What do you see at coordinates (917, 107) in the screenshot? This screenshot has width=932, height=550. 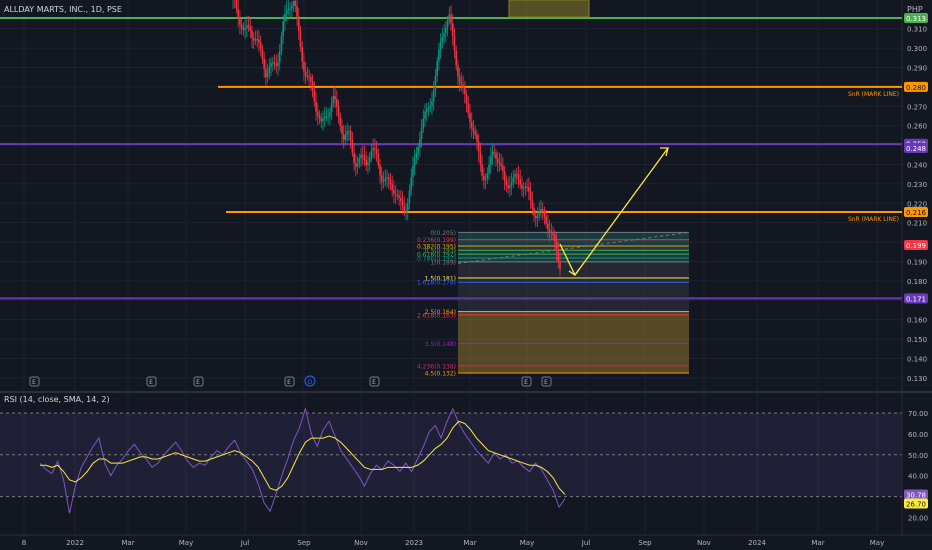 I see `price-tick-label: 0.270` at bounding box center [917, 107].